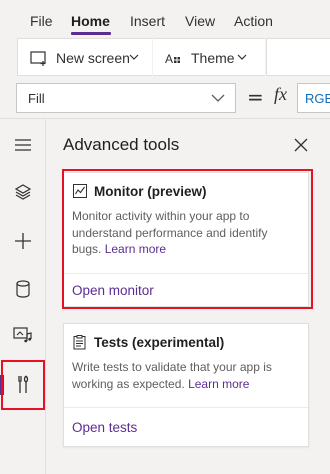  Describe the element at coordinates (280, 94) in the screenshot. I see `fx-icon: fx` at that location.